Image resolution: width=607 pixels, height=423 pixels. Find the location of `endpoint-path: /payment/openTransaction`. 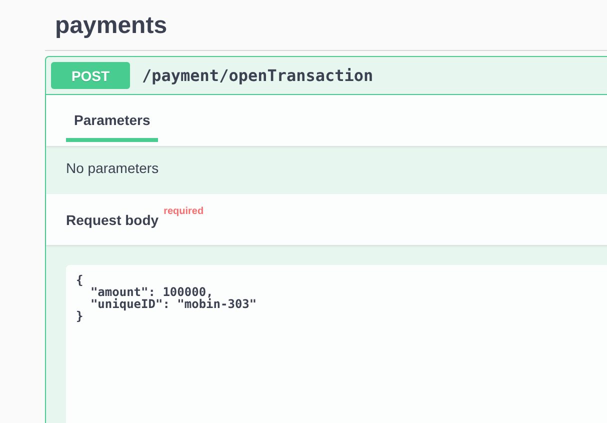

endpoint-path: /payment/openTransaction is located at coordinates (258, 75).